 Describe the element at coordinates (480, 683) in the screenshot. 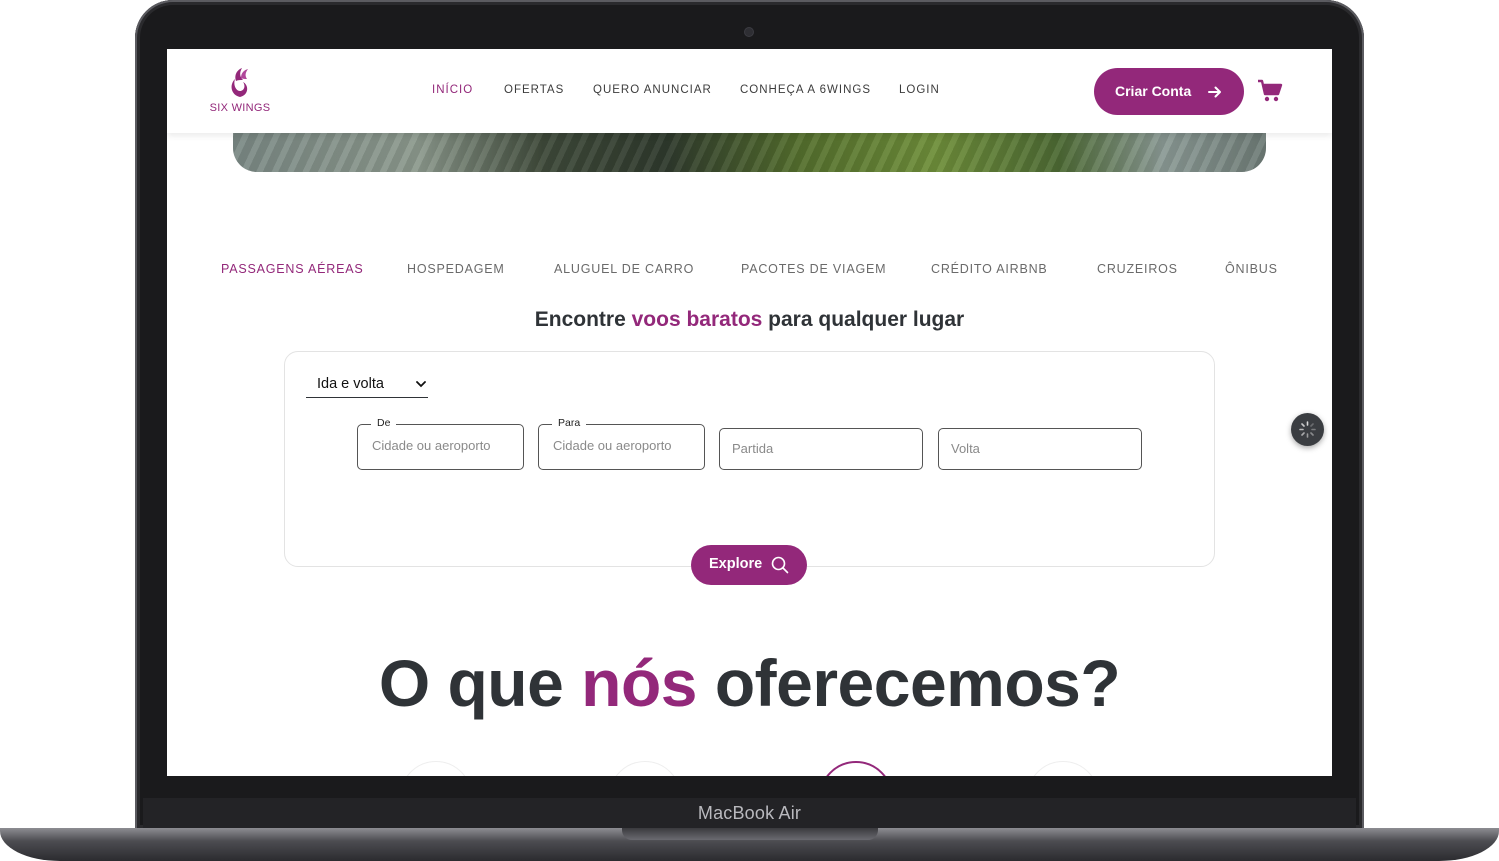

I see `offer-title-pre: O que` at that location.